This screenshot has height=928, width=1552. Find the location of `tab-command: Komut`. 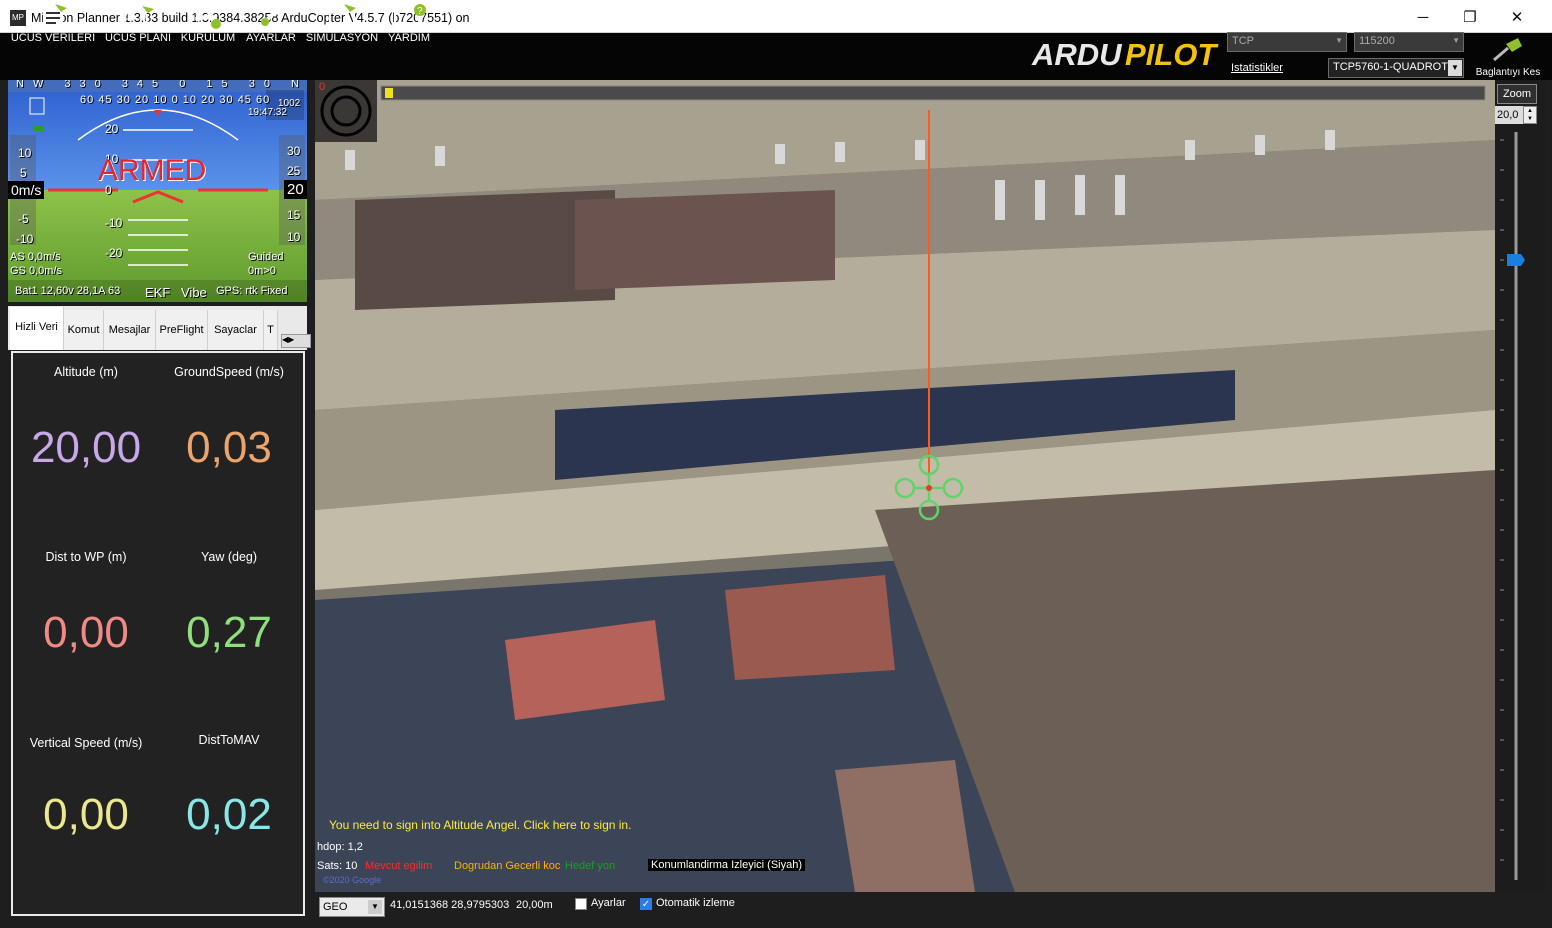

tab-command: Komut is located at coordinates (84, 330).